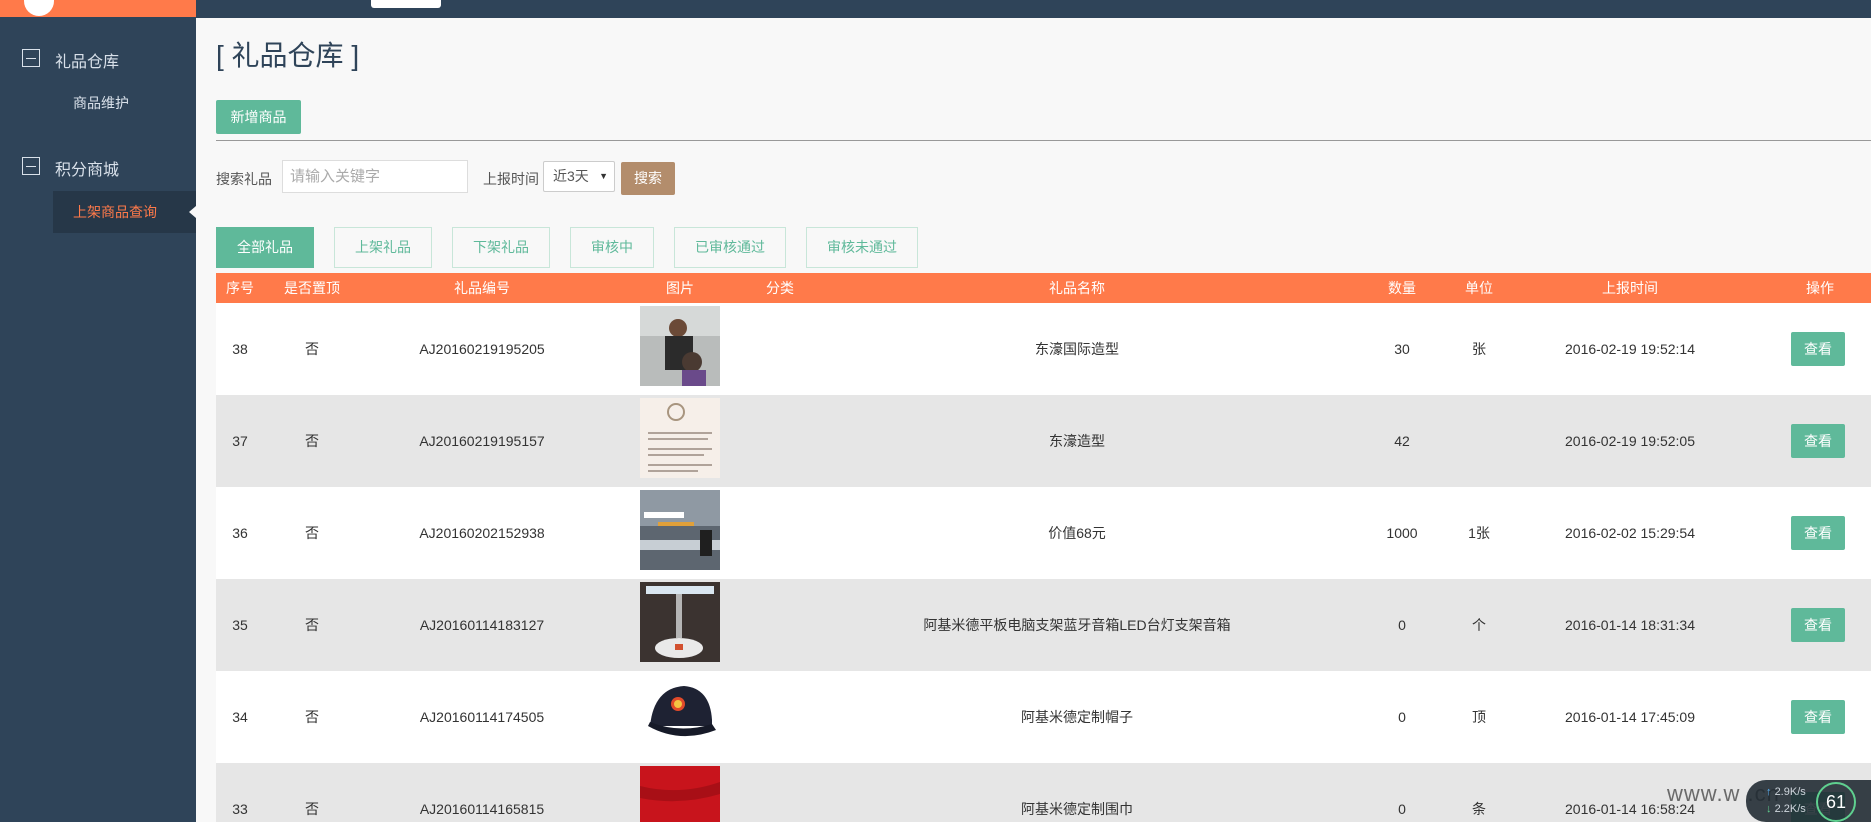 This screenshot has width=1871, height=822. What do you see at coordinates (1402, 288) in the screenshot?
I see `column-header-quantity: 数量` at bounding box center [1402, 288].